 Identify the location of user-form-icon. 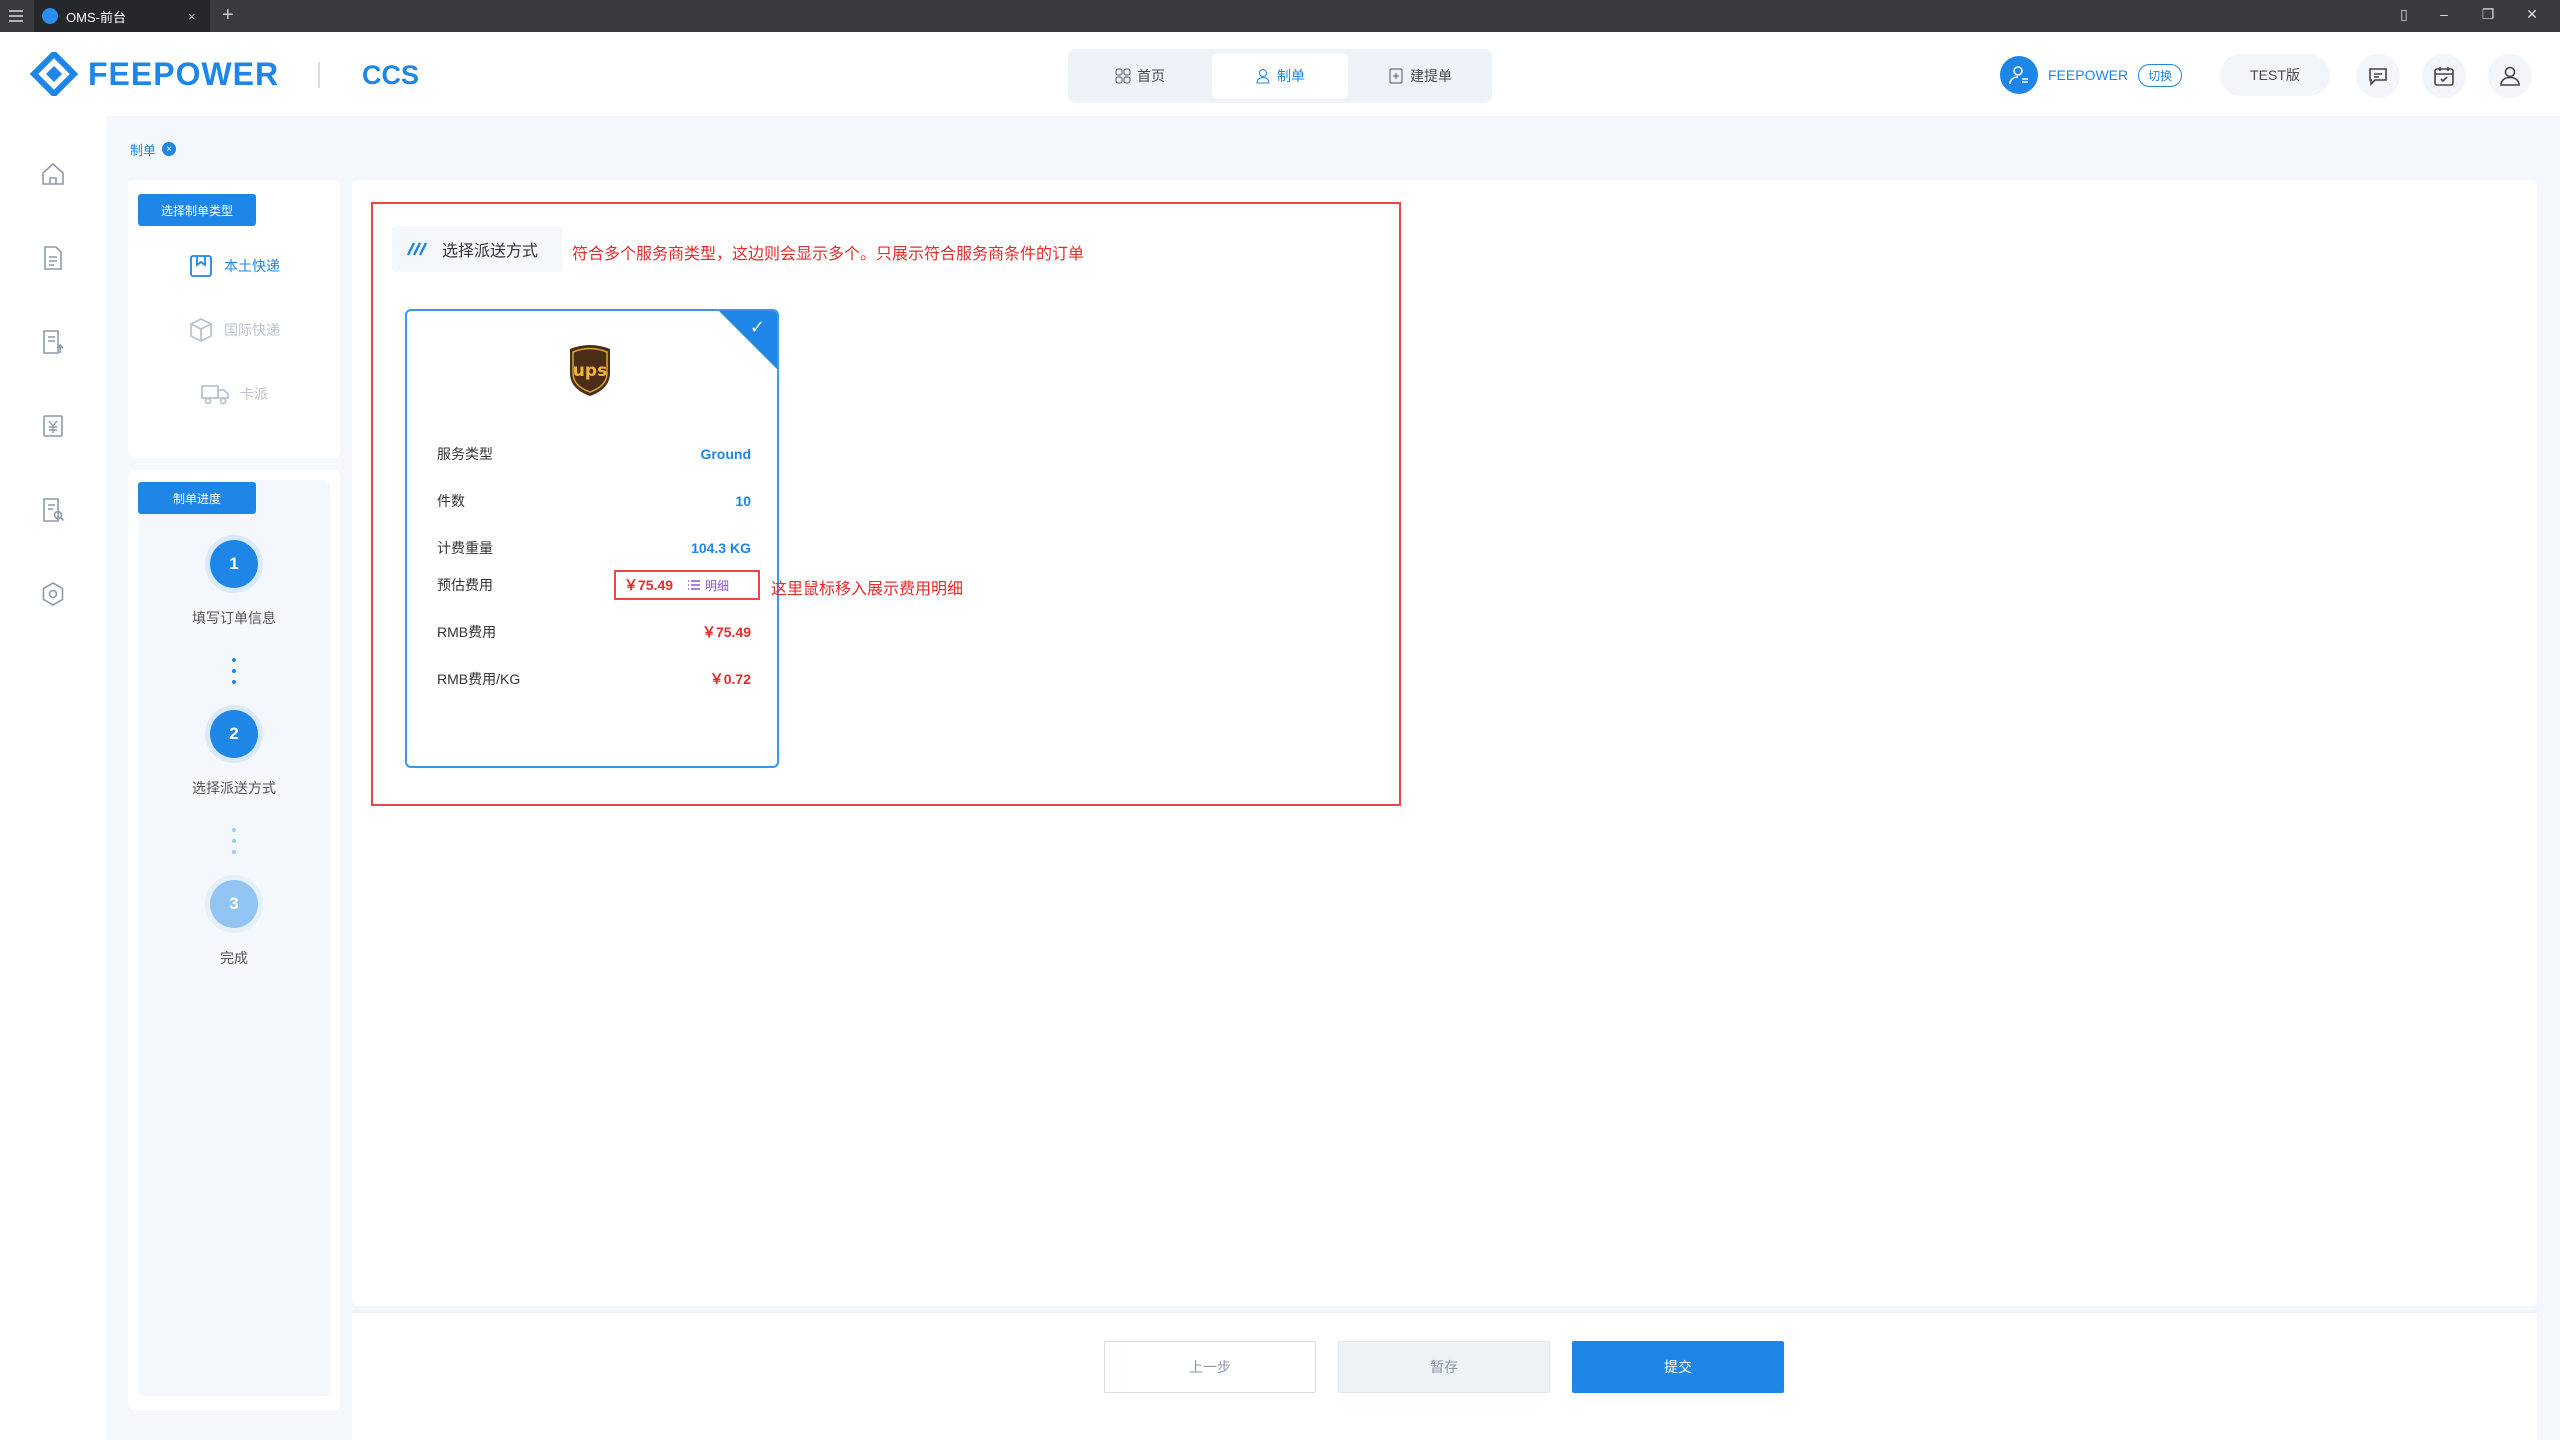
(1263, 76).